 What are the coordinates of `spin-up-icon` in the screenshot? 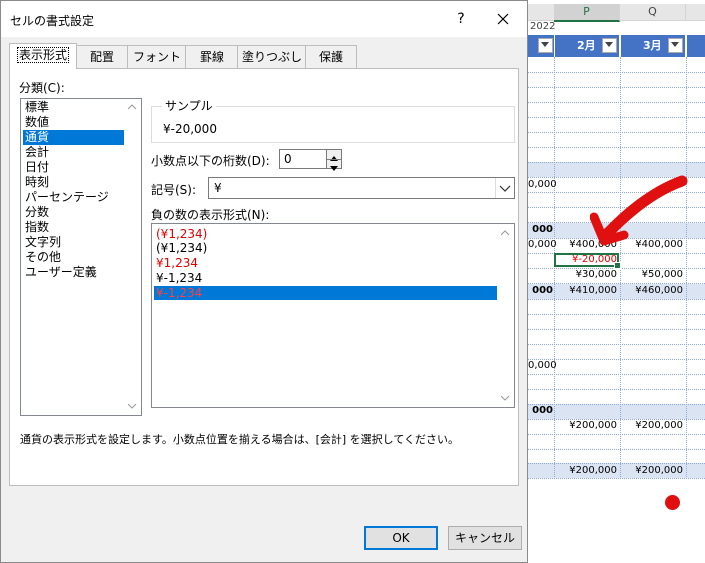 It's located at (334, 155).